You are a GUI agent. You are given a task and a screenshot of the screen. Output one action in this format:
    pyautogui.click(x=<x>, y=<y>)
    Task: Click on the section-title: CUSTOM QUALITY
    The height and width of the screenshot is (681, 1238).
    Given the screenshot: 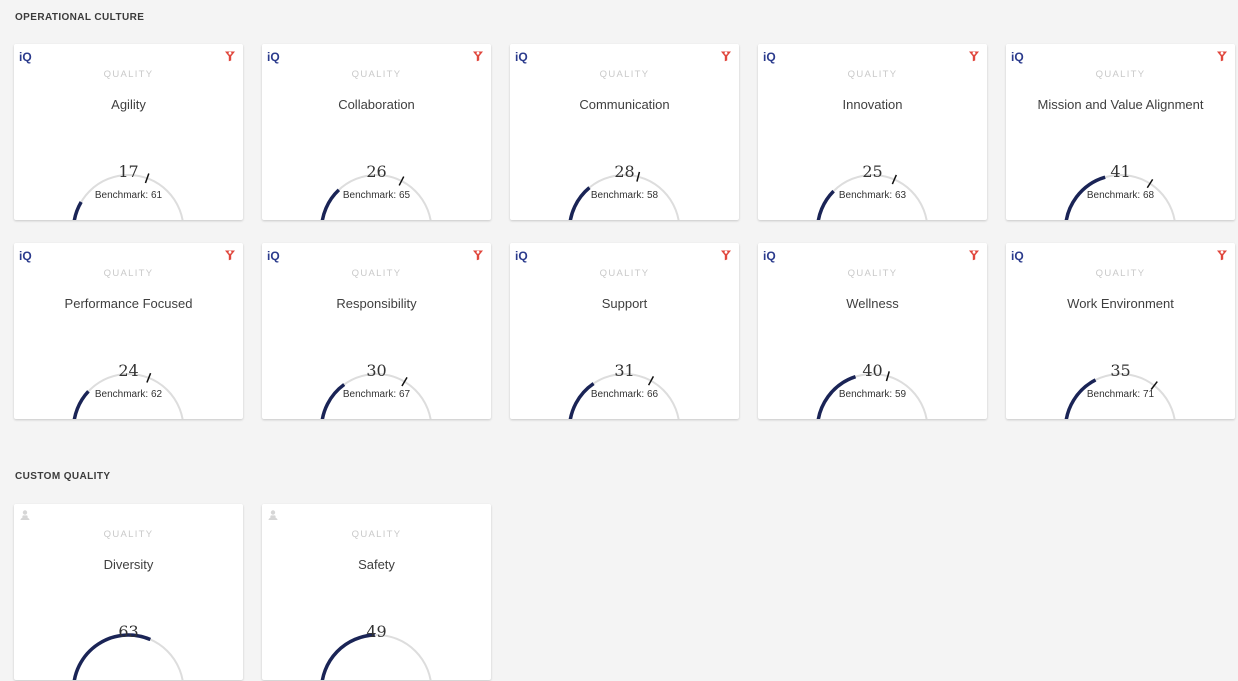 What is the action you would take?
    pyautogui.click(x=63, y=476)
    